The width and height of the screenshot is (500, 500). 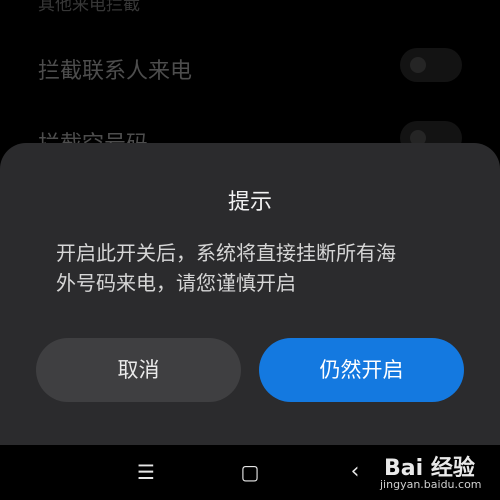 I want to click on home-icon: ▢, so click(x=250, y=472).